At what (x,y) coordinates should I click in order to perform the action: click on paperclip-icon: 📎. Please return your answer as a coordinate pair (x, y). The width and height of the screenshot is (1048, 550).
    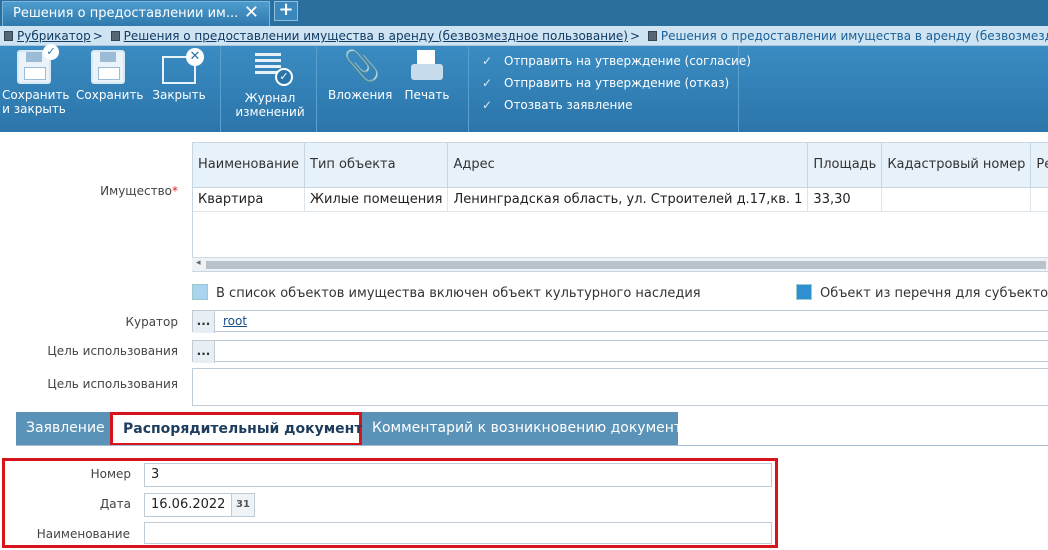
    Looking at the image, I should click on (362, 66).